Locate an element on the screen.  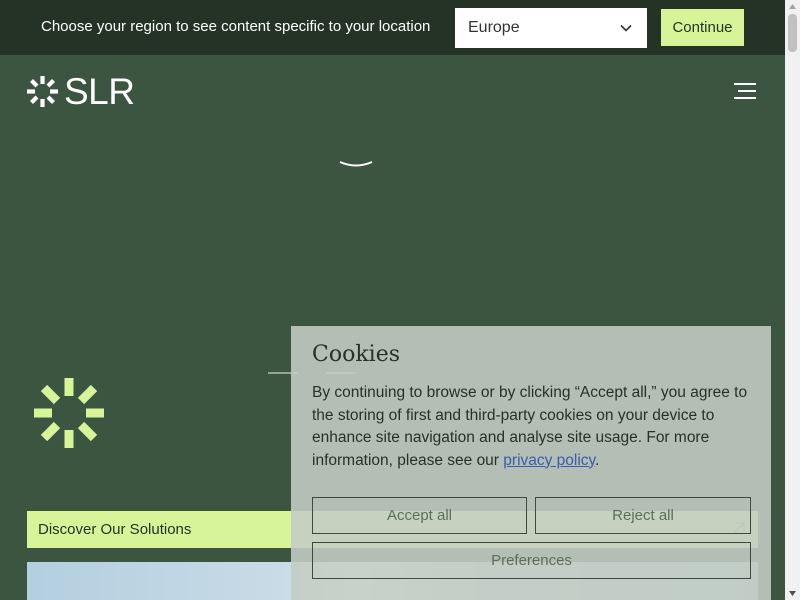
region-select-value: Europe is located at coordinates (494, 27).